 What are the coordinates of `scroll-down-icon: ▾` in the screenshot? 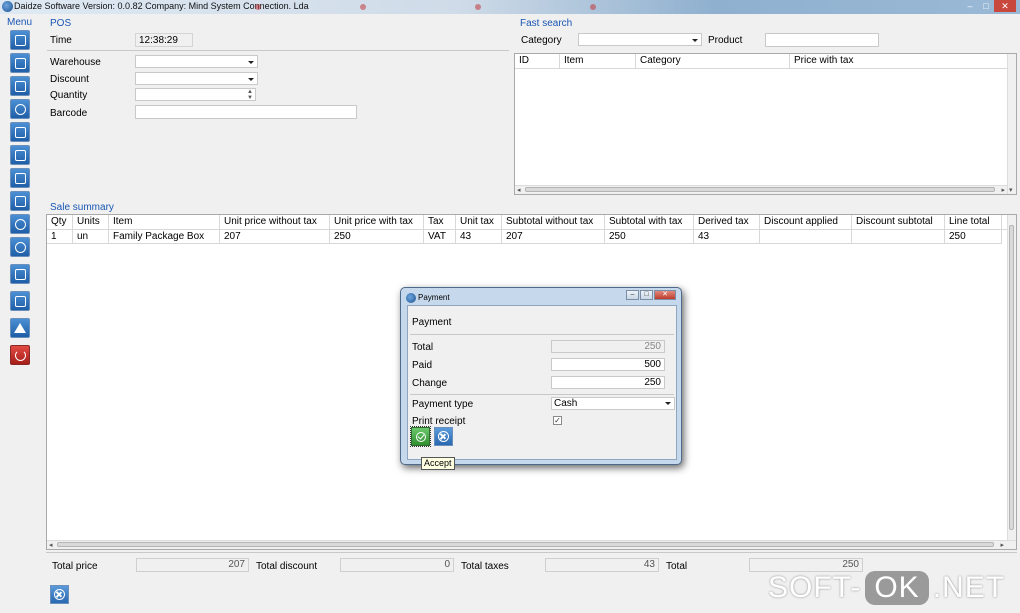 It's located at (1011, 190).